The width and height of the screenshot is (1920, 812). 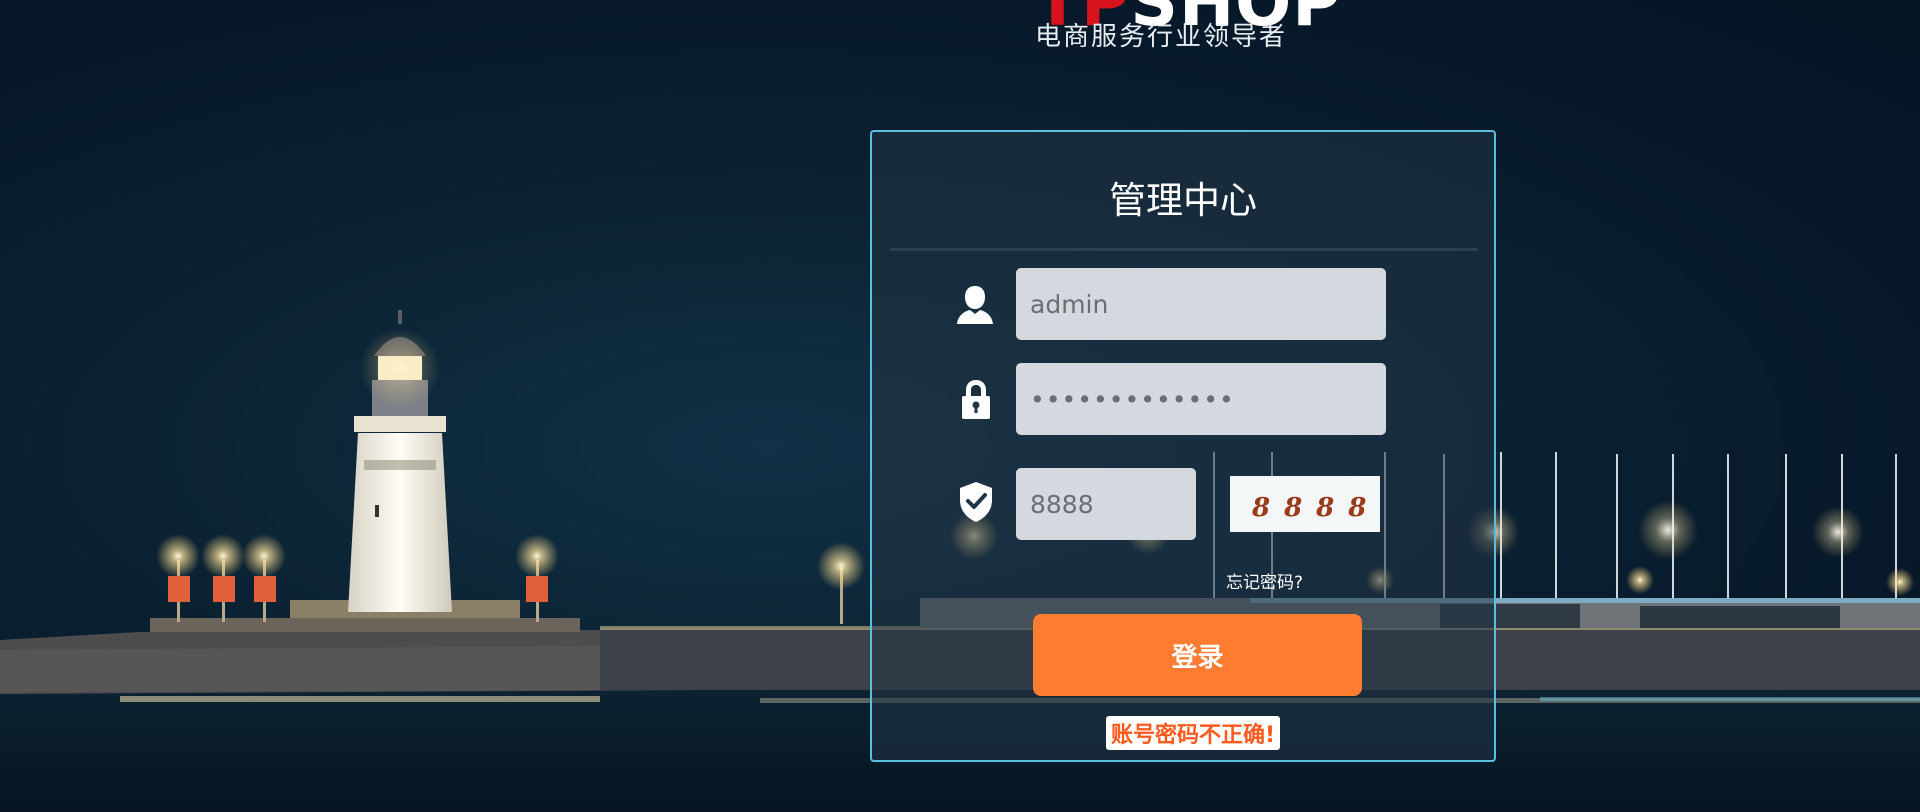 What do you see at coordinates (1184, 249) in the screenshot?
I see `panel-divider` at bounding box center [1184, 249].